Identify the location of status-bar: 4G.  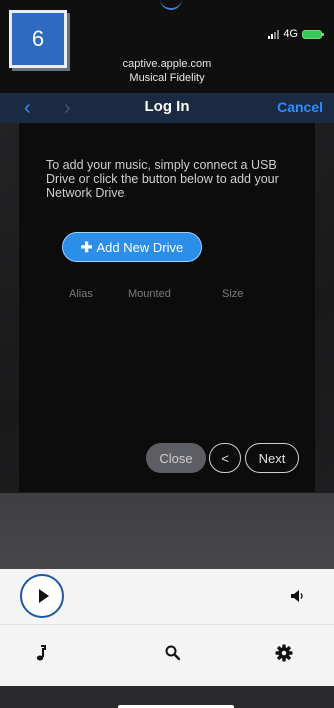
(296, 34).